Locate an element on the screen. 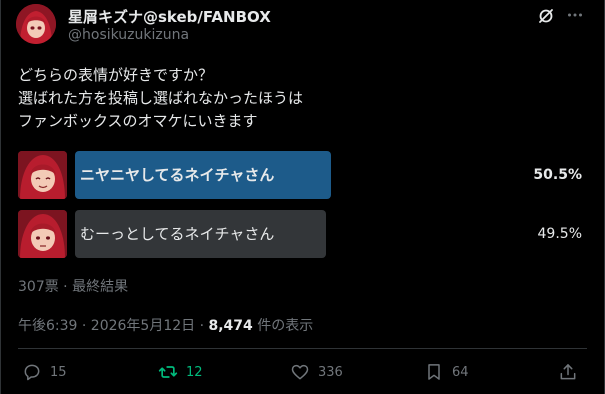 Image resolution: width=605 pixels, height=394 pixels. poll-option-percent: 50.5% is located at coordinates (557, 175).